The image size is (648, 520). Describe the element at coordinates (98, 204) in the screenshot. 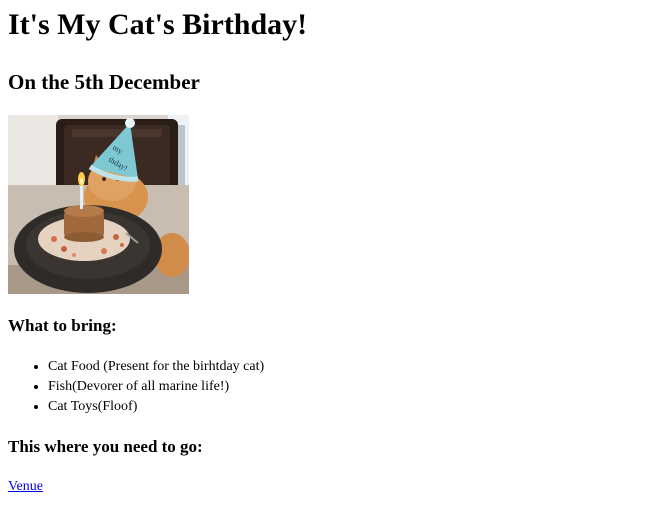

I see `cat-birthday-photo: my thday!` at that location.